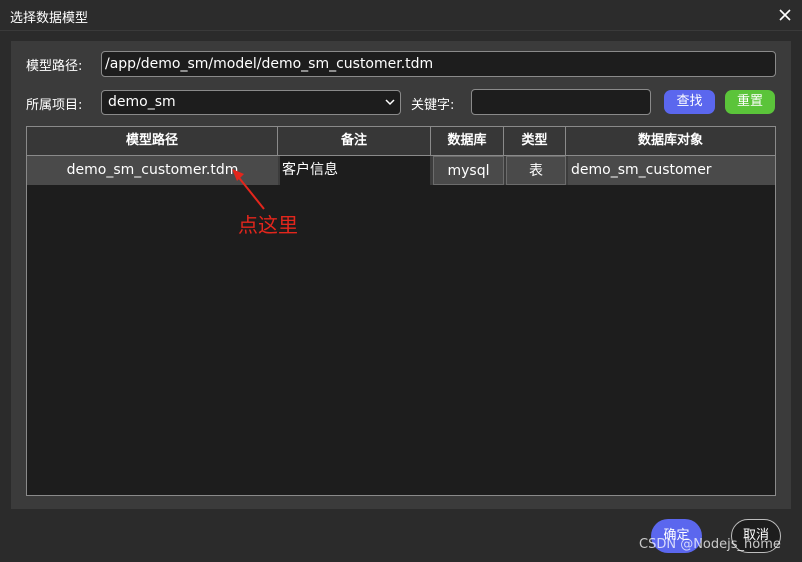 The image size is (802, 562). What do you see at coordinates (467, 141) in the screenshot?
I see `column-header-database: 数据库` at bounding box center [467, 141].